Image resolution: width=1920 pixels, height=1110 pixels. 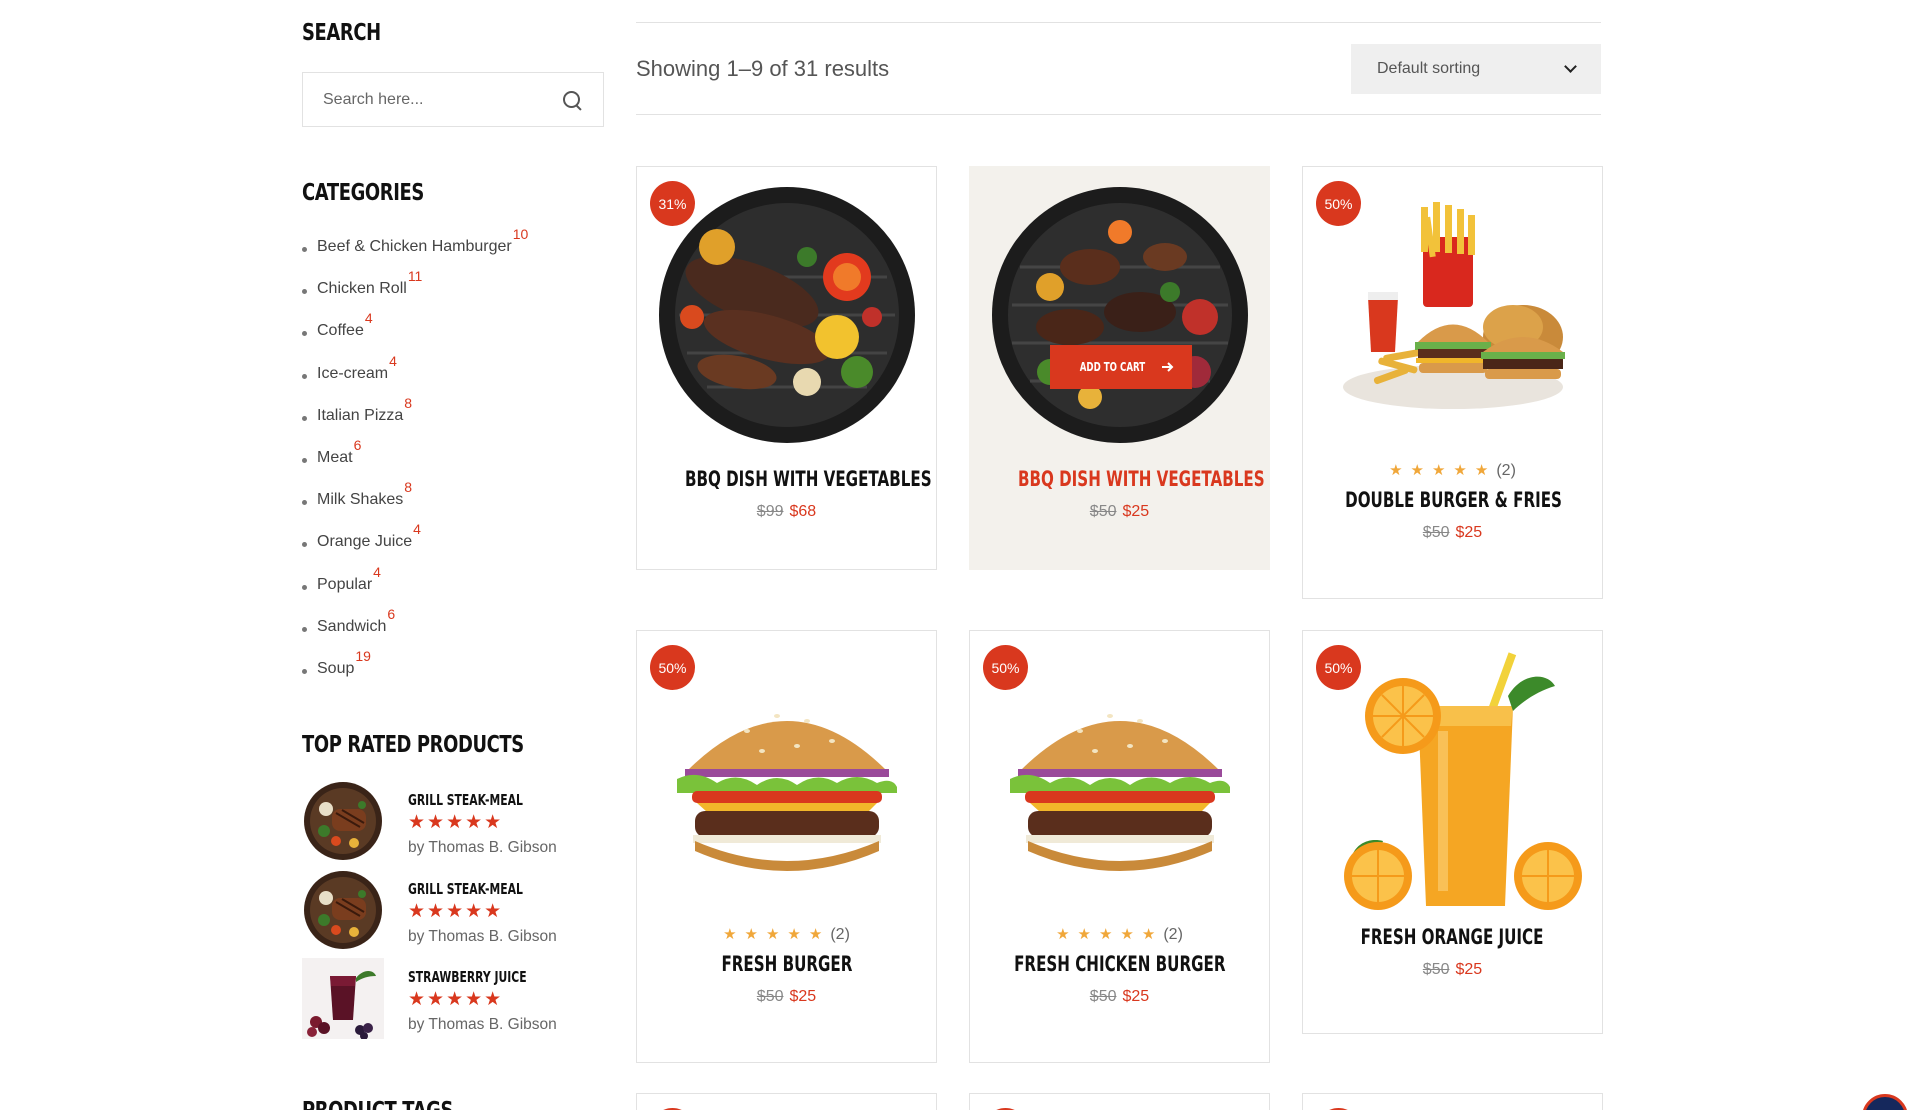 I want to click on category-label: Sandwich, so click(x=351, y=627).